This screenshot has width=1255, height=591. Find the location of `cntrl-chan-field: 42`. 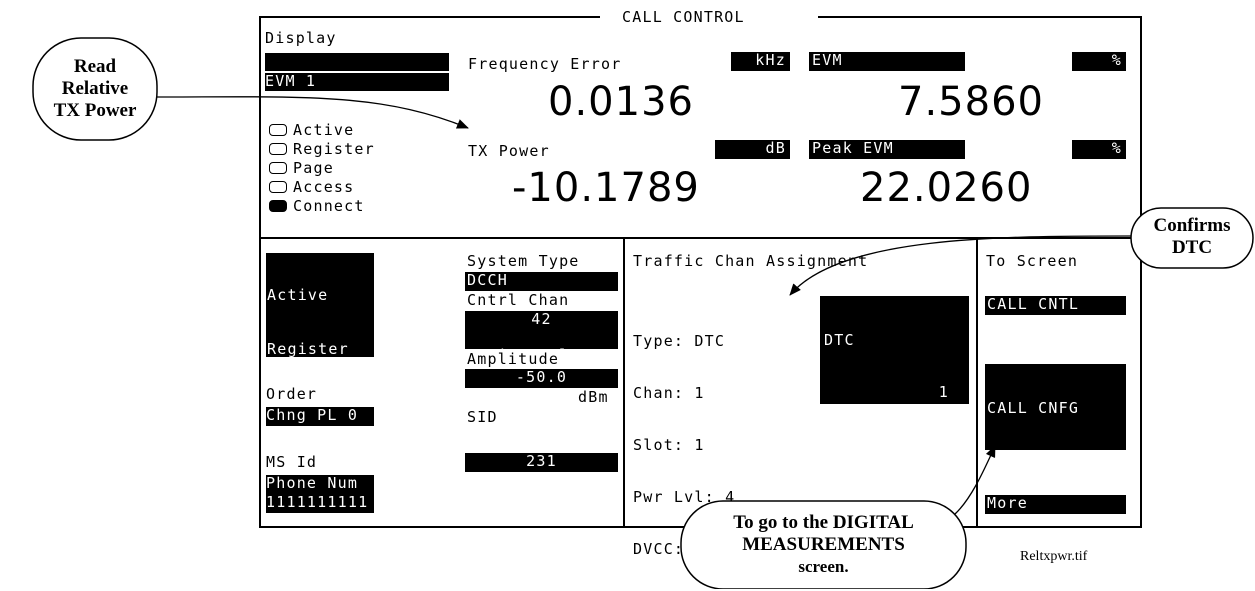

cntrl-chan-field: 42 is located at coordinates (541, 320).